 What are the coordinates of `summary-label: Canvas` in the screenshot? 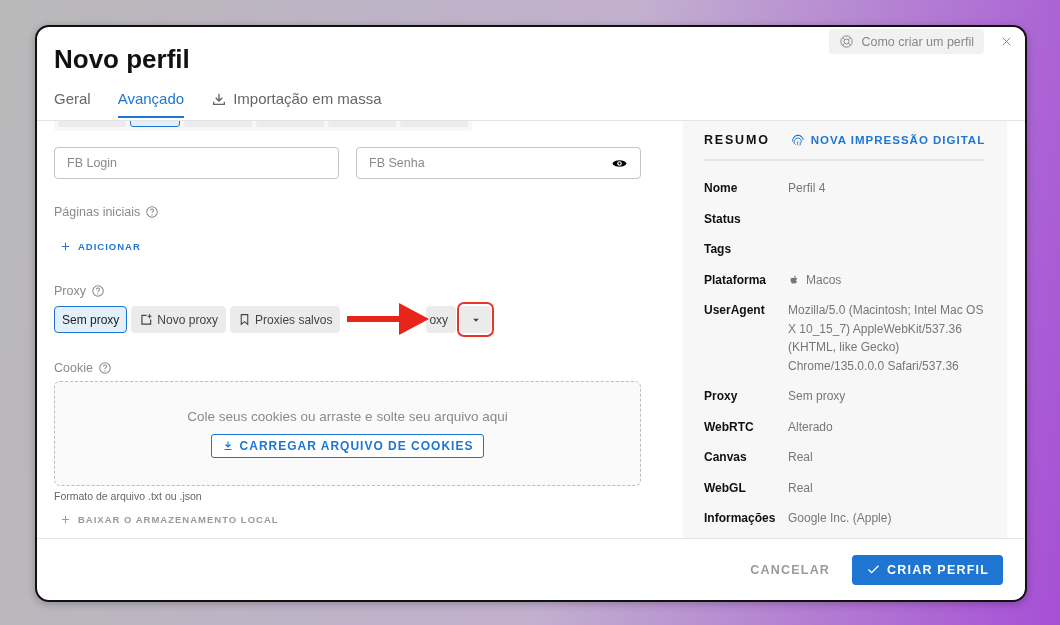 It's located at (726, 457).